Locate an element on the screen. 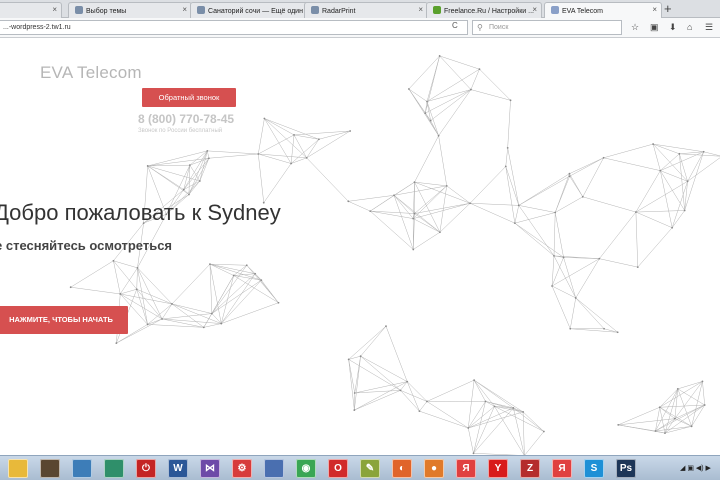  callback-button: Обратный звонок is located at coordinates (189, 97).